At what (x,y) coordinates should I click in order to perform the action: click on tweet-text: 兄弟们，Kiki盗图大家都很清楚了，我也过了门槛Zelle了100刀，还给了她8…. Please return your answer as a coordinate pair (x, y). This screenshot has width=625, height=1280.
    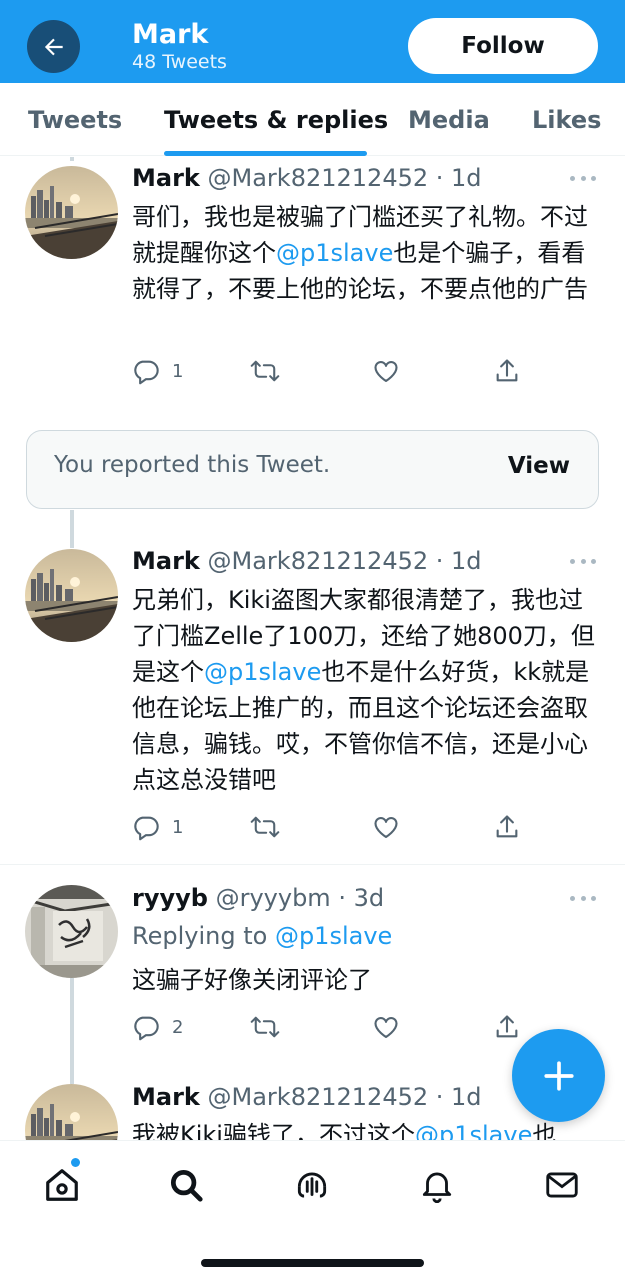
    Looking at the image, I should click on (363, 690).